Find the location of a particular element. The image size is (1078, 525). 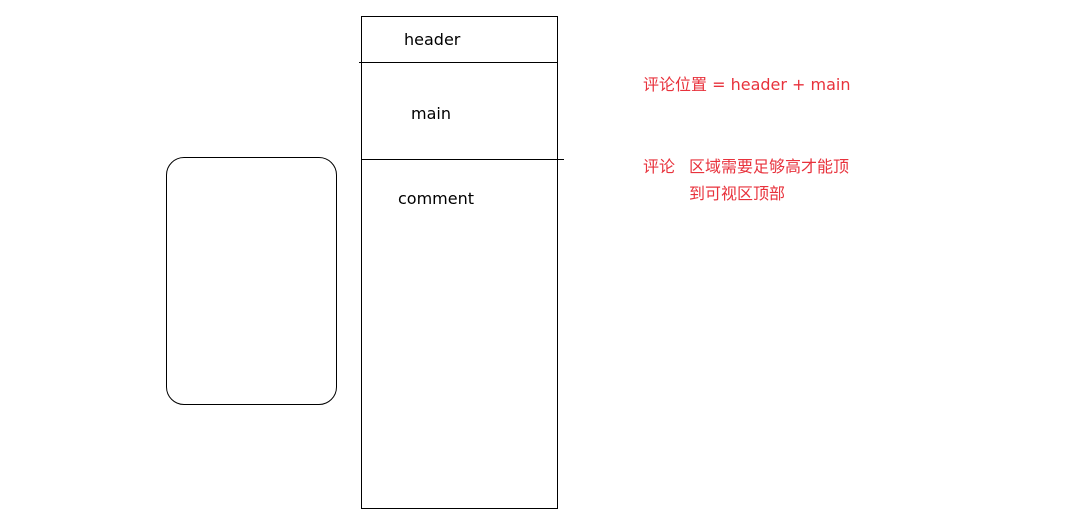

height-note-line-2: 到可视区顶部 is located at coordinates (737, 193).